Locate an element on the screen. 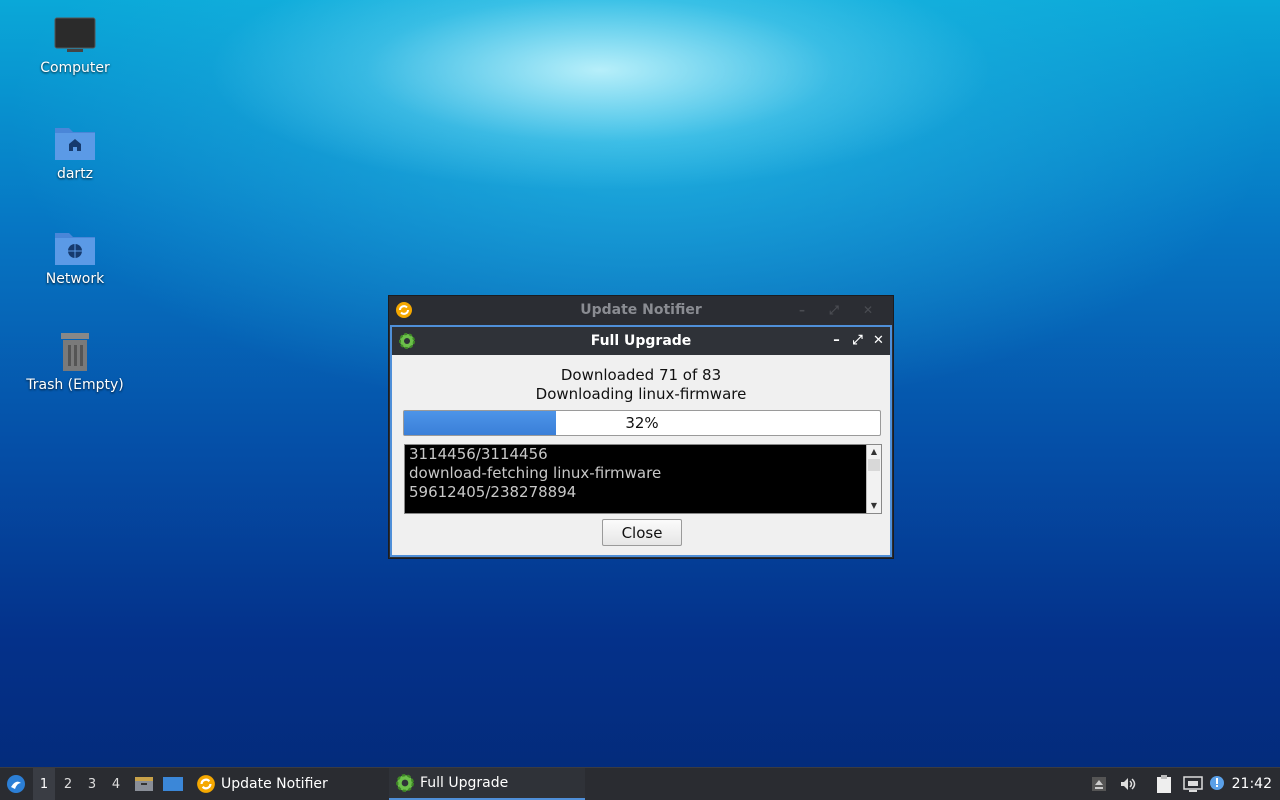 The width and height of the screenshot is (1280, 800). task-label: Full Upgrade is located at coordinates (464, 783).